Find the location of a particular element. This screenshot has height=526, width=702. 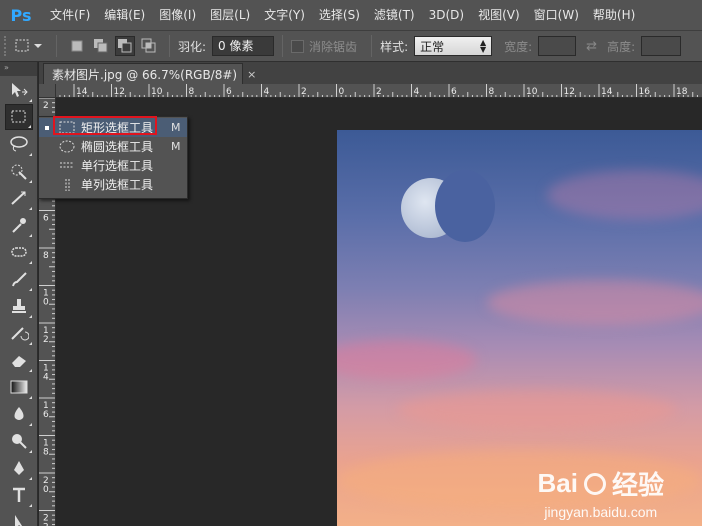

ruler-label: 6 is located at coordinates (454, 92).